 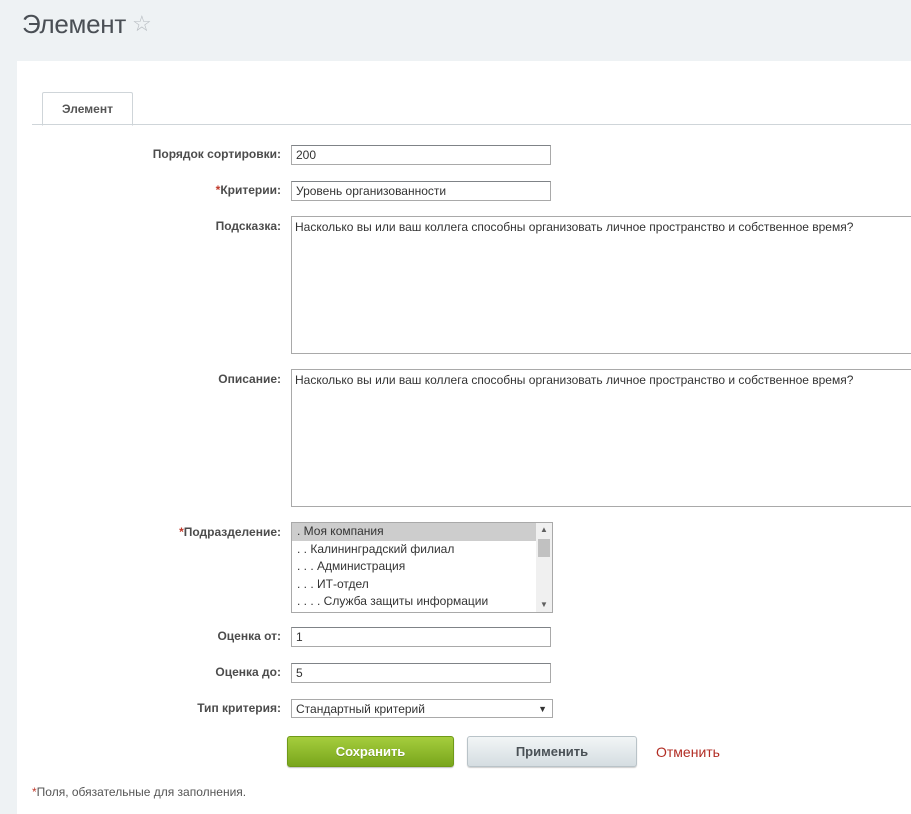 I want to click on chevron-down-icon: ▼, so click(x=542, y=709).